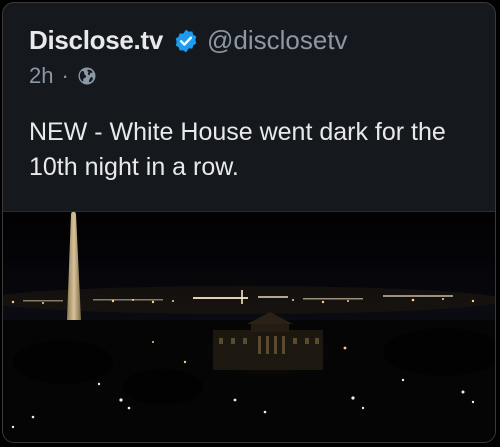  I want to click on tweet-meta: 2h ·, so click(63, 76).